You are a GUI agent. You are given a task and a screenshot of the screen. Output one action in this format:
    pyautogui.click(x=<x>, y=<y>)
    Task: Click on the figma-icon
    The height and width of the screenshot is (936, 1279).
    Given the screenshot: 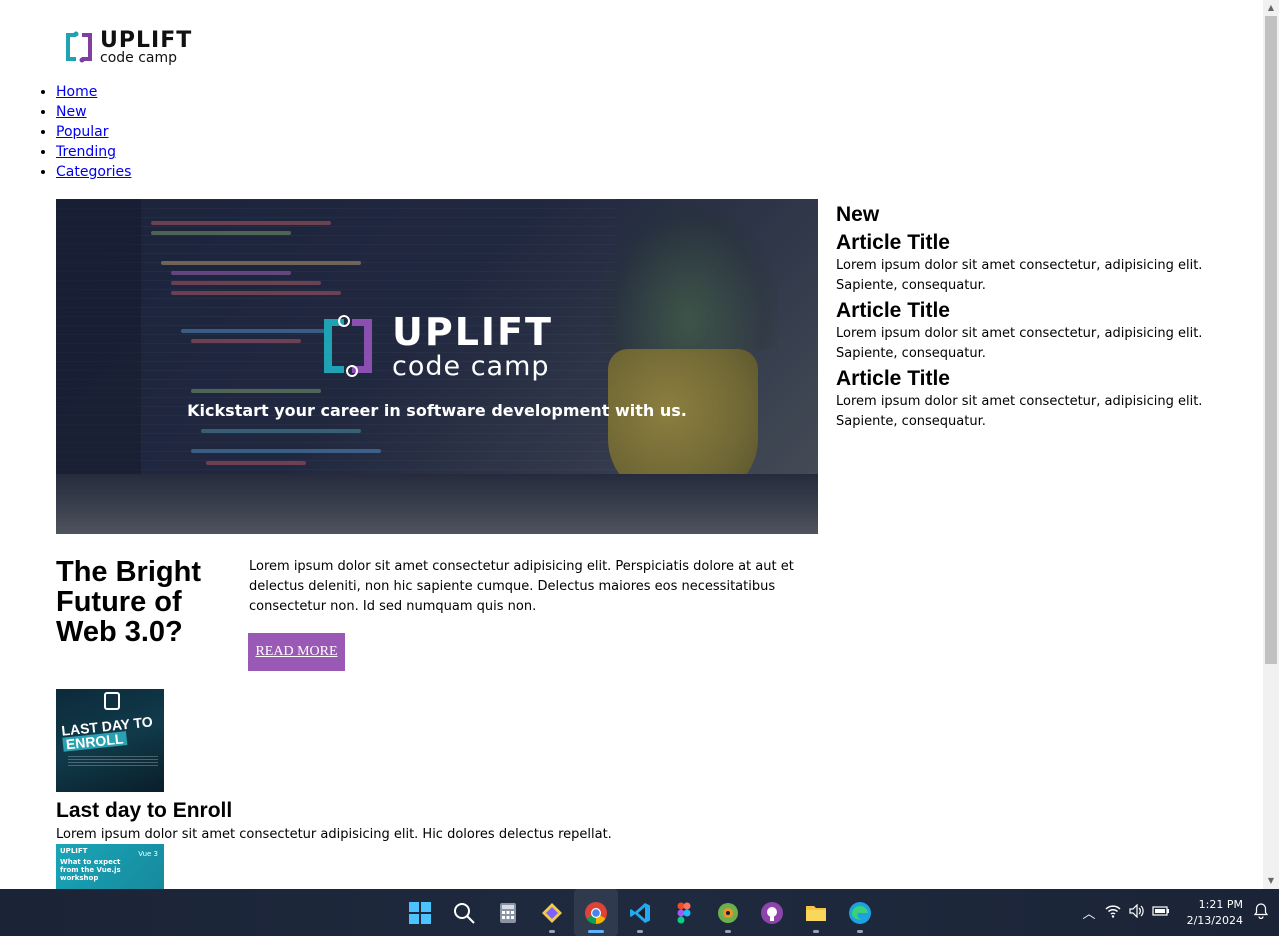 What is the action you would take?
    pyautogui.click(x=684, y=912)
    